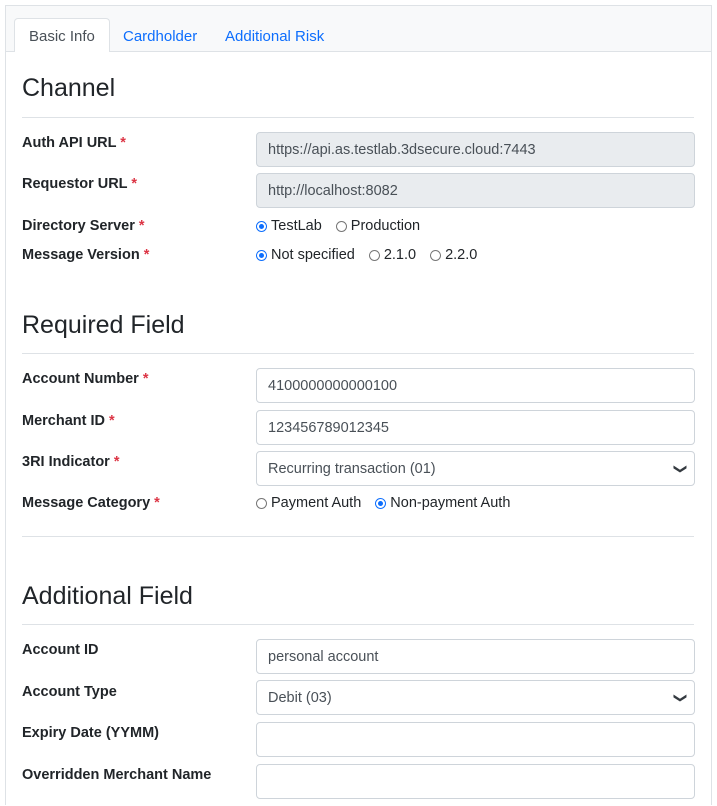 This screenshot has width=717, height=806. What do you see at coordinates (69, 88) in the screenshot?
I see `section-title-channel: Channel` at bounding box center [69, 88].